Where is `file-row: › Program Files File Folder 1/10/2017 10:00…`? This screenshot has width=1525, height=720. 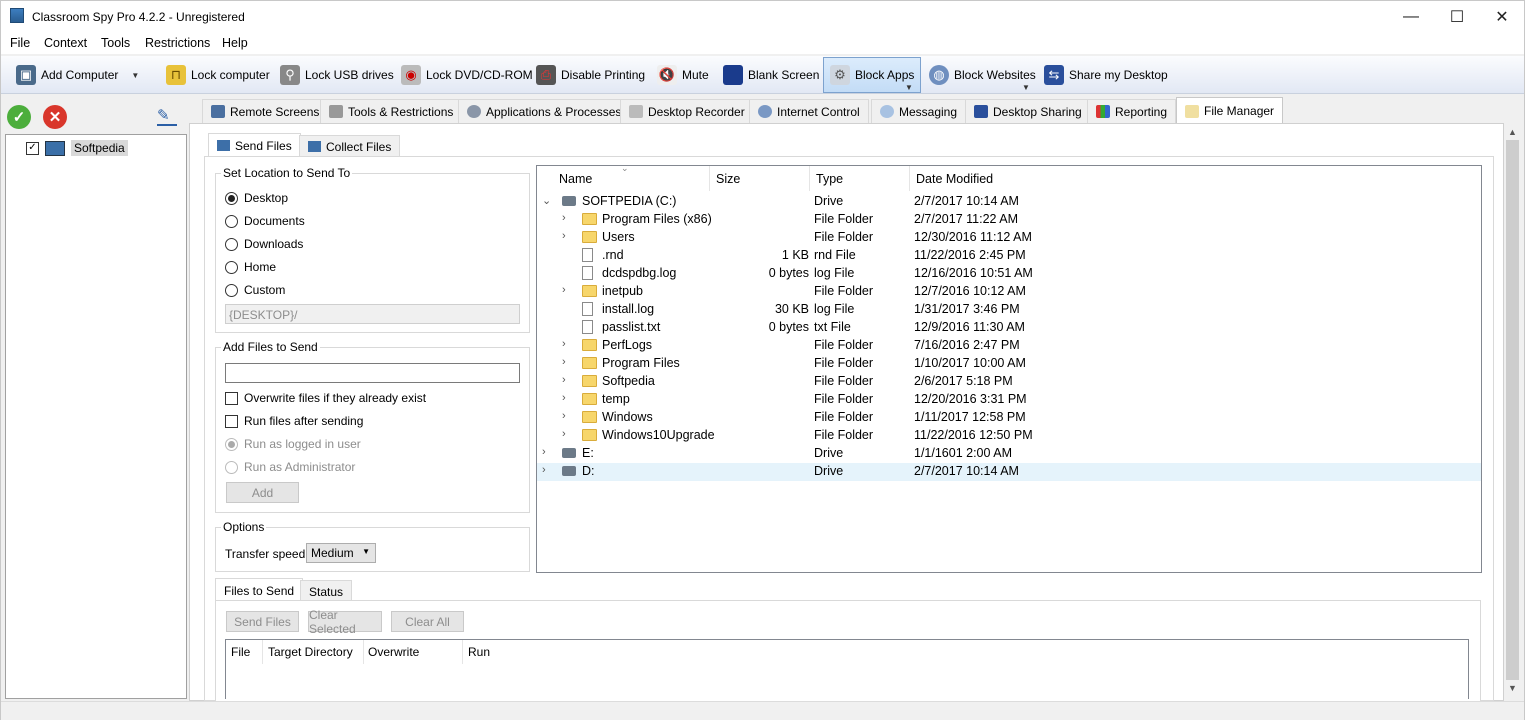 file-row: › Program Files File Folder 1/10/2017 10:00… is located at coordinates (1009, 364).